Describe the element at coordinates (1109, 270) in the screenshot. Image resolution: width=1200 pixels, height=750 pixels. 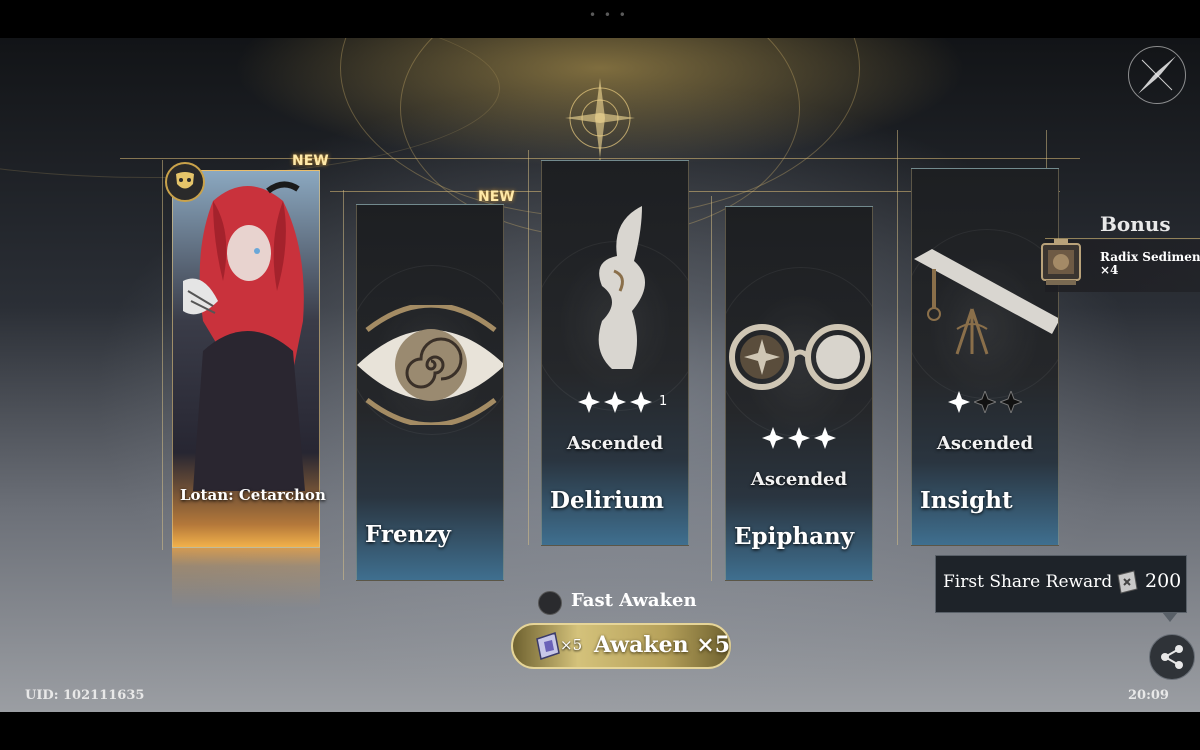
I see `bonus-item-qty: ×4` at that location.